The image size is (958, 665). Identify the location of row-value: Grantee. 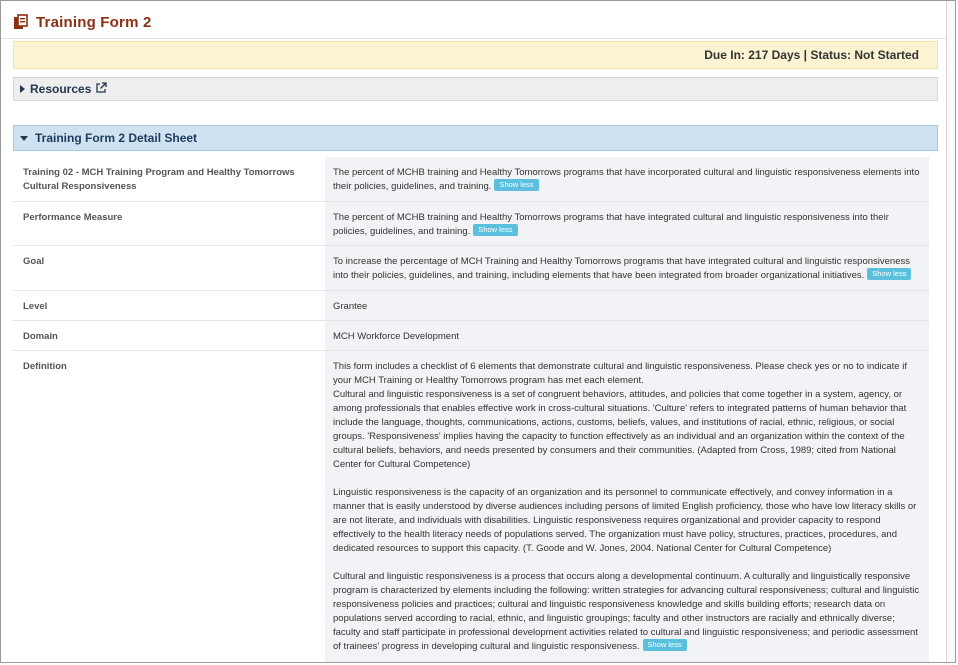
(627, 305).